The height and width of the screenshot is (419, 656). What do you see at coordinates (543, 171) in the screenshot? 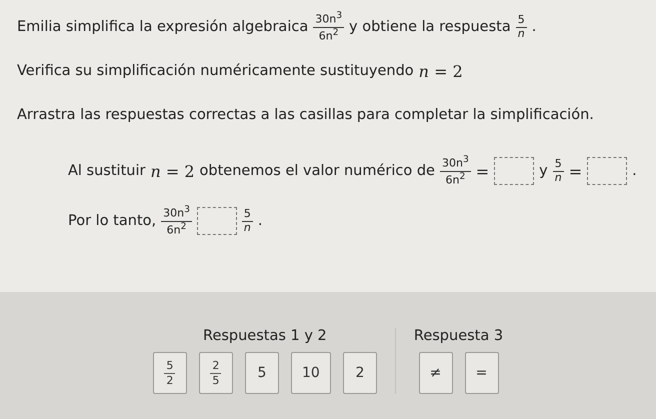
I see `instruction-text: y` at bounding box center [543, 171].